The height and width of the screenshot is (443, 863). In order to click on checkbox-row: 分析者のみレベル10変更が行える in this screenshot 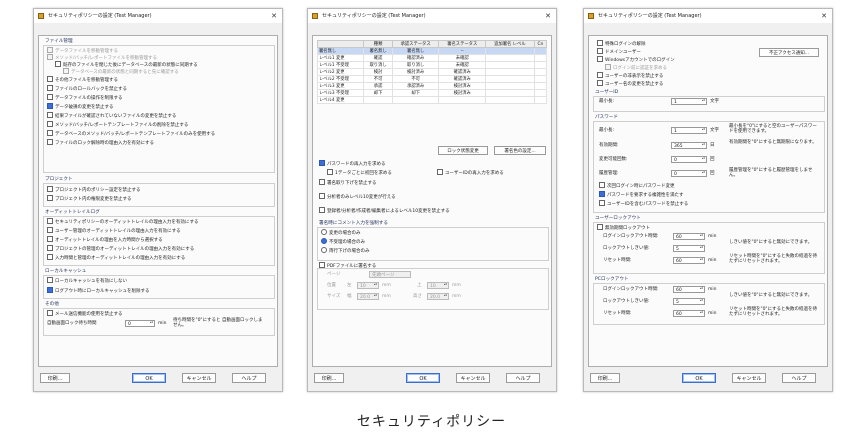, I will do `click(357, 197)`.